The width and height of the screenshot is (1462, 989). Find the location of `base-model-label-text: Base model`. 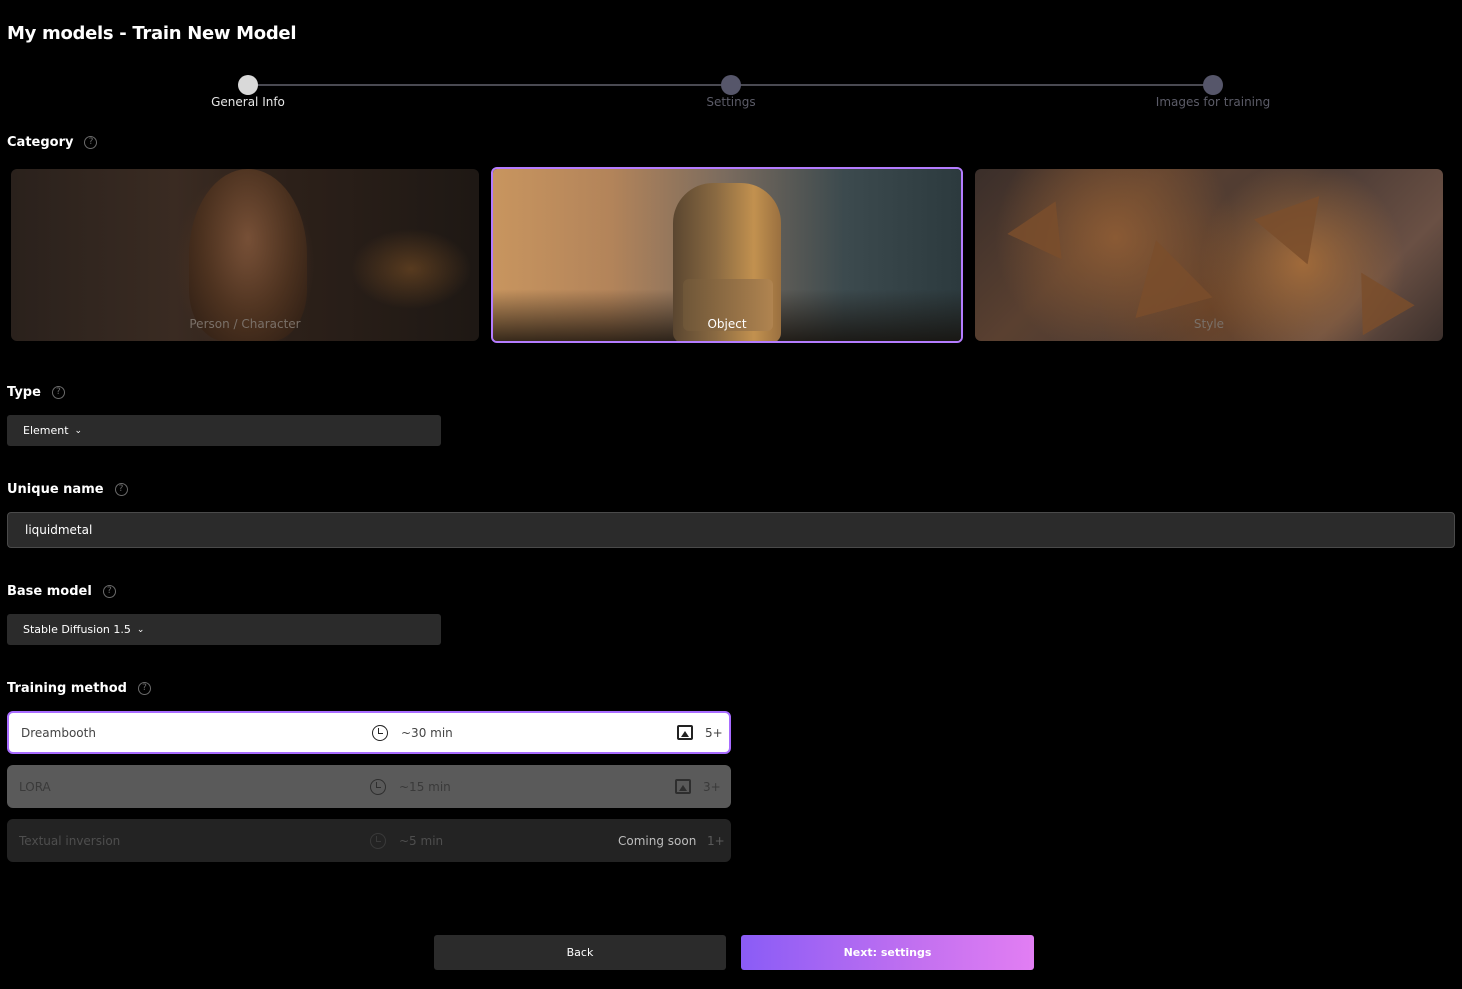

base-model-label-text: Base model is located at coordinates (49, 591).